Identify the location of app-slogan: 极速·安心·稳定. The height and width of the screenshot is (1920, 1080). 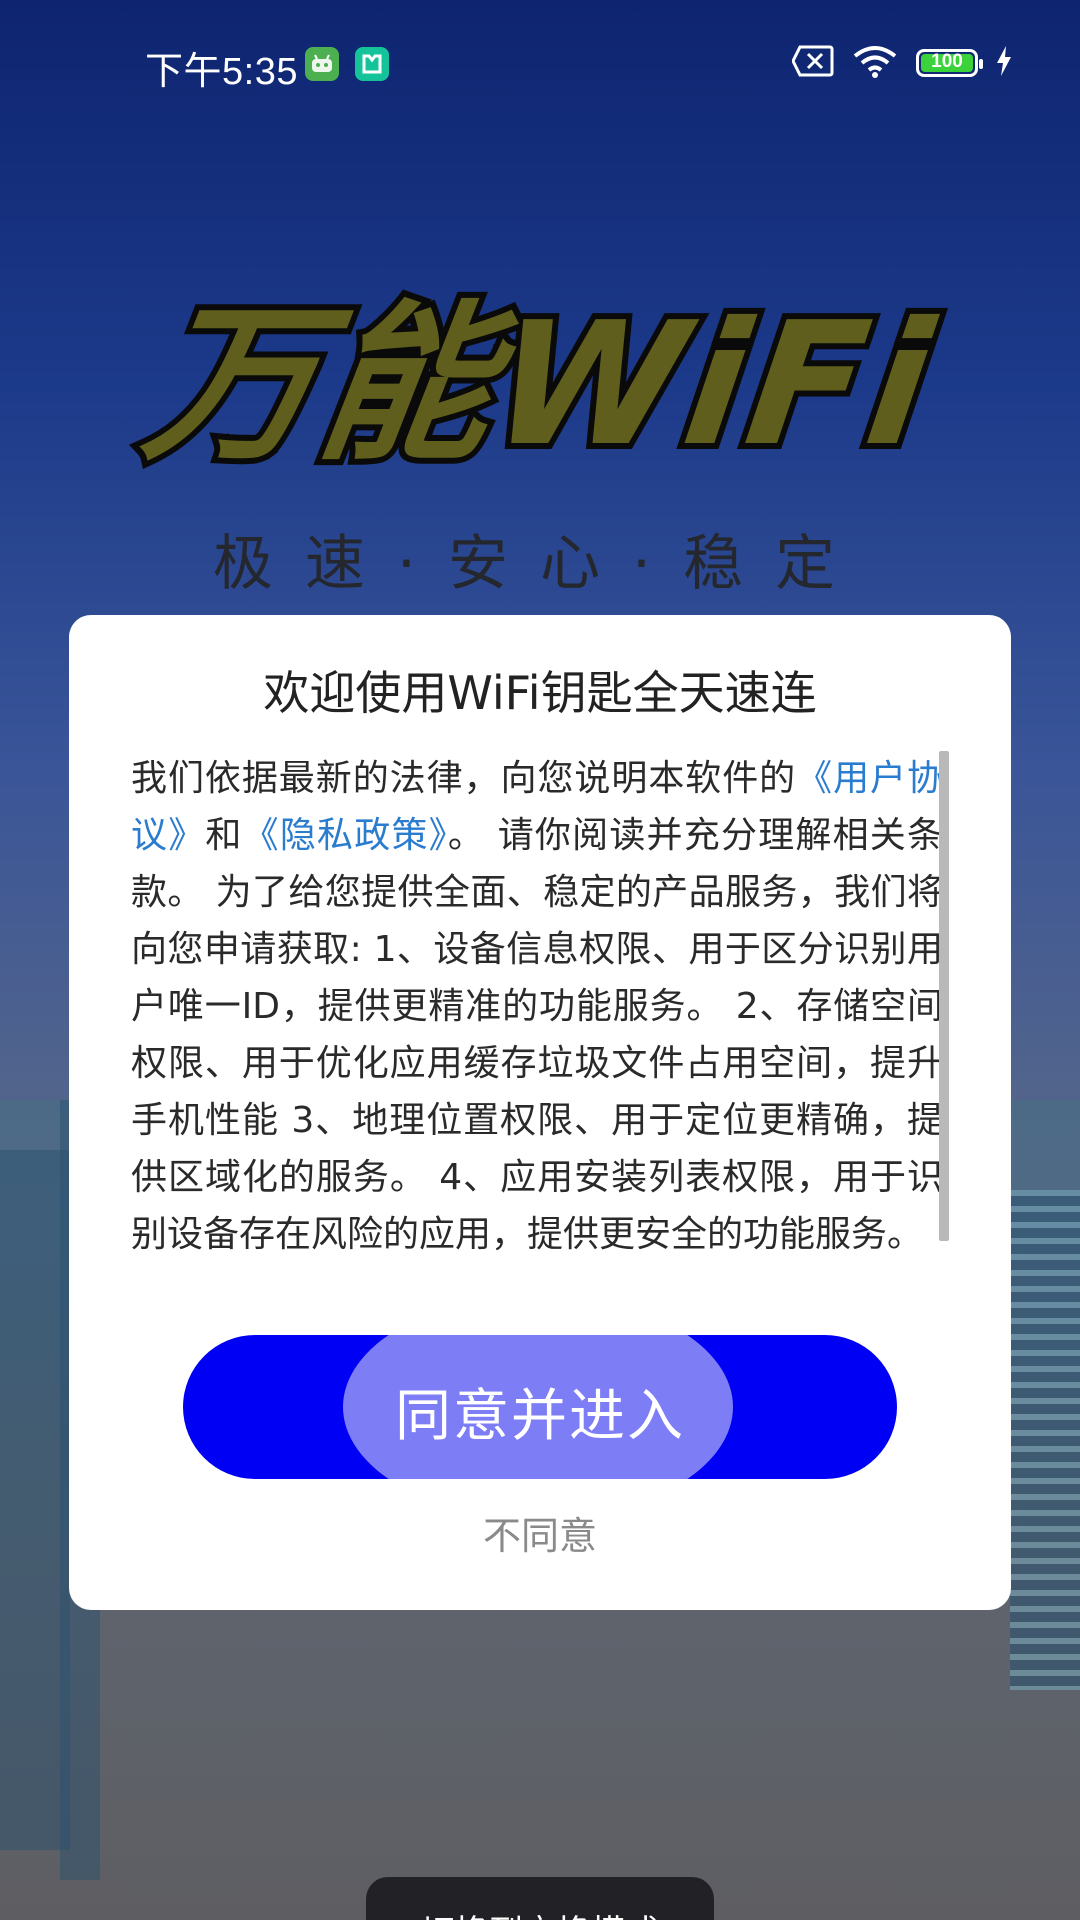
(540, 564).